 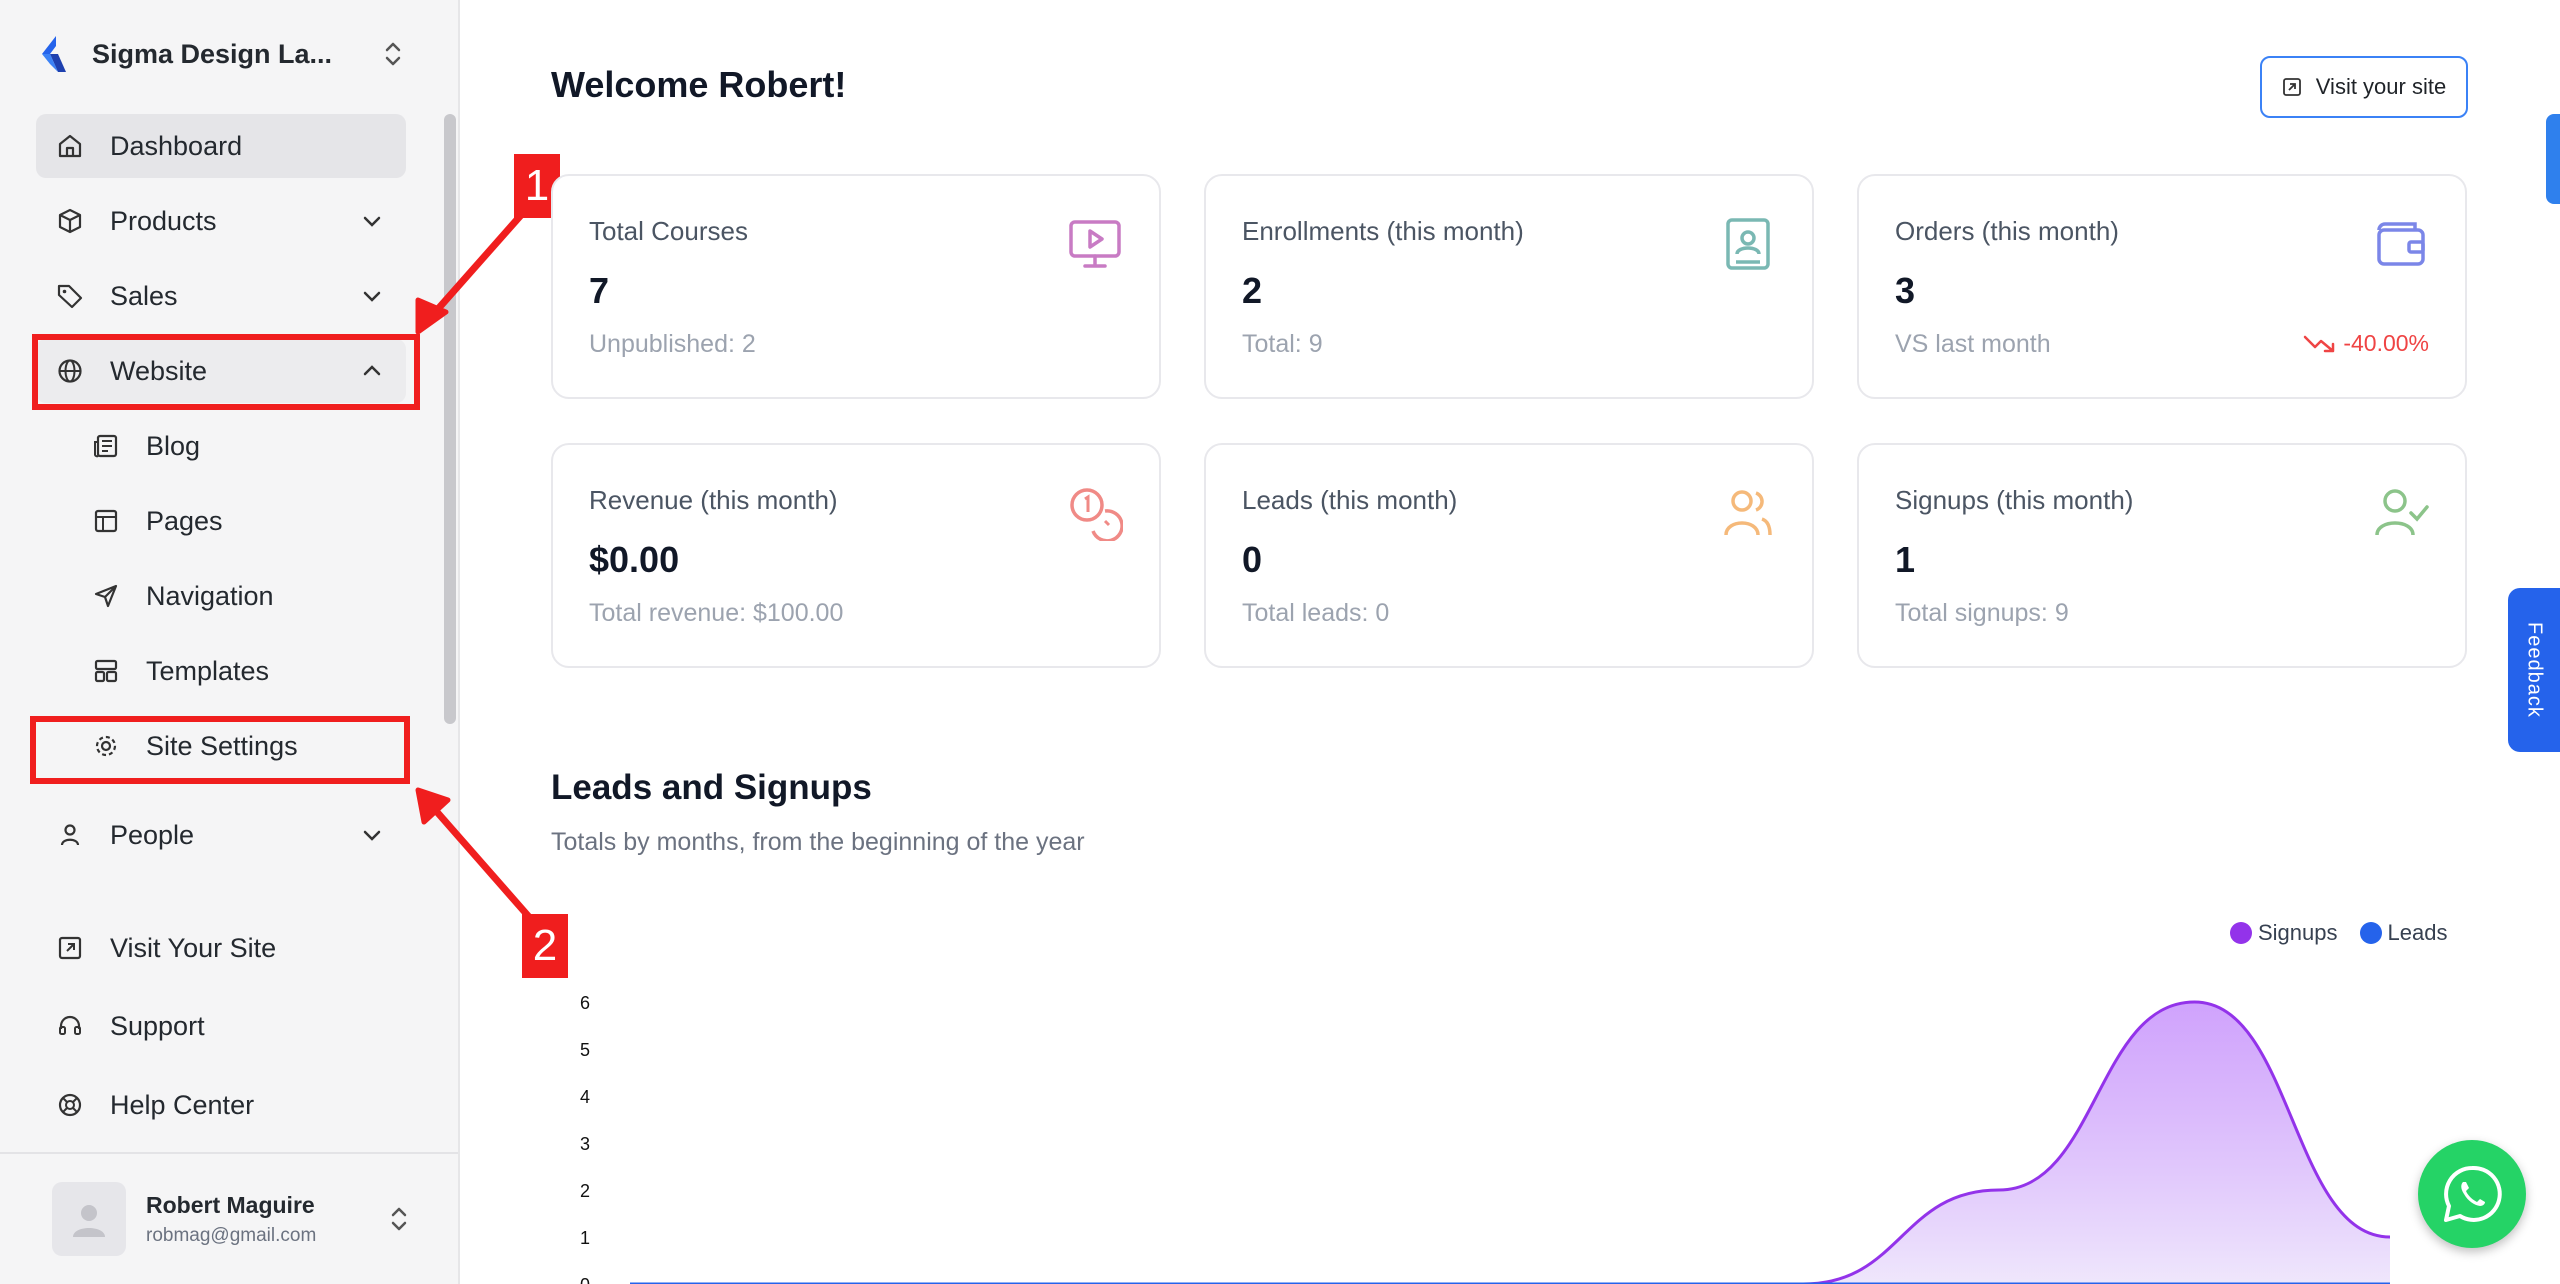 What do you see at coordinates (2014, 500) in the screenshot?
I see `stat-title: Signups (this month)` at bounding box center [2014, 500].